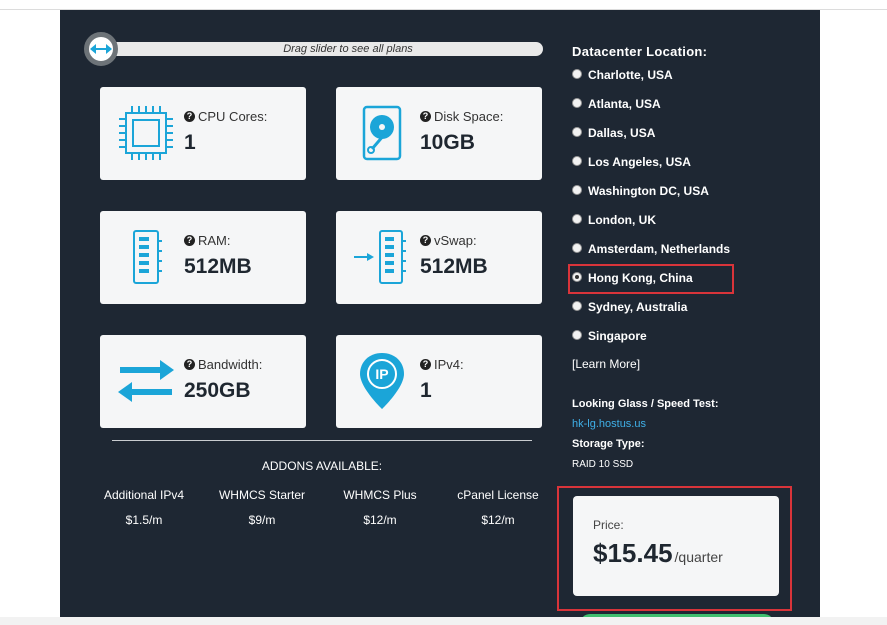 This screenshot has height=625, width=887. Describe the element at coordinates (692, 343) in the screenshot. I see `datacenter-option: Singapore` at that location.